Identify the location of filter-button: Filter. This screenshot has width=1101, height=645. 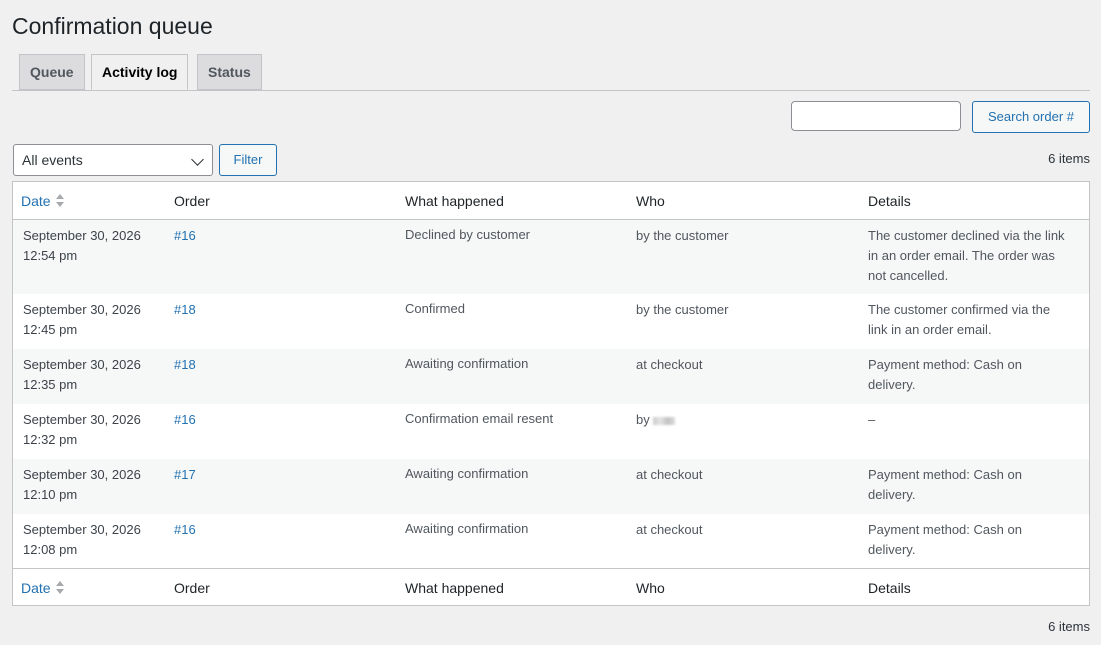
(248, 160).